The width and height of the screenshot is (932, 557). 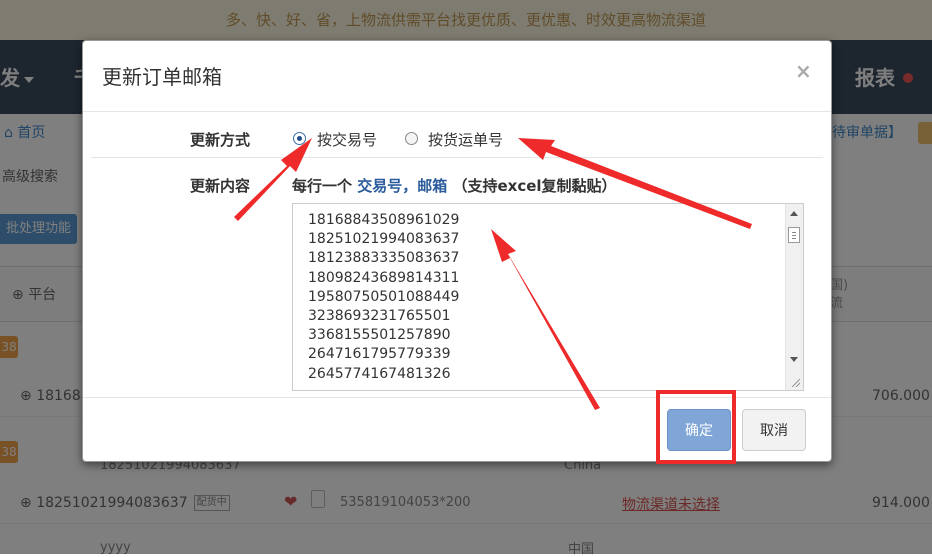 I want to click on content-hint: 每行一个 交易号，邮箱 （支持excel复制黏贴）, so click(x=454, y=185).